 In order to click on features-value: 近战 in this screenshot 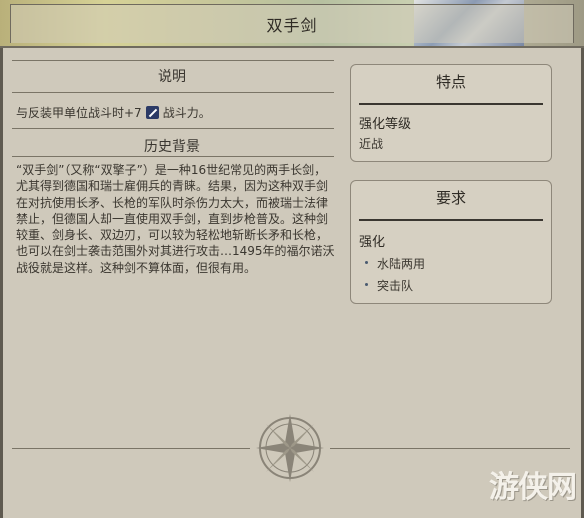, I will do `click(371, 144)`.